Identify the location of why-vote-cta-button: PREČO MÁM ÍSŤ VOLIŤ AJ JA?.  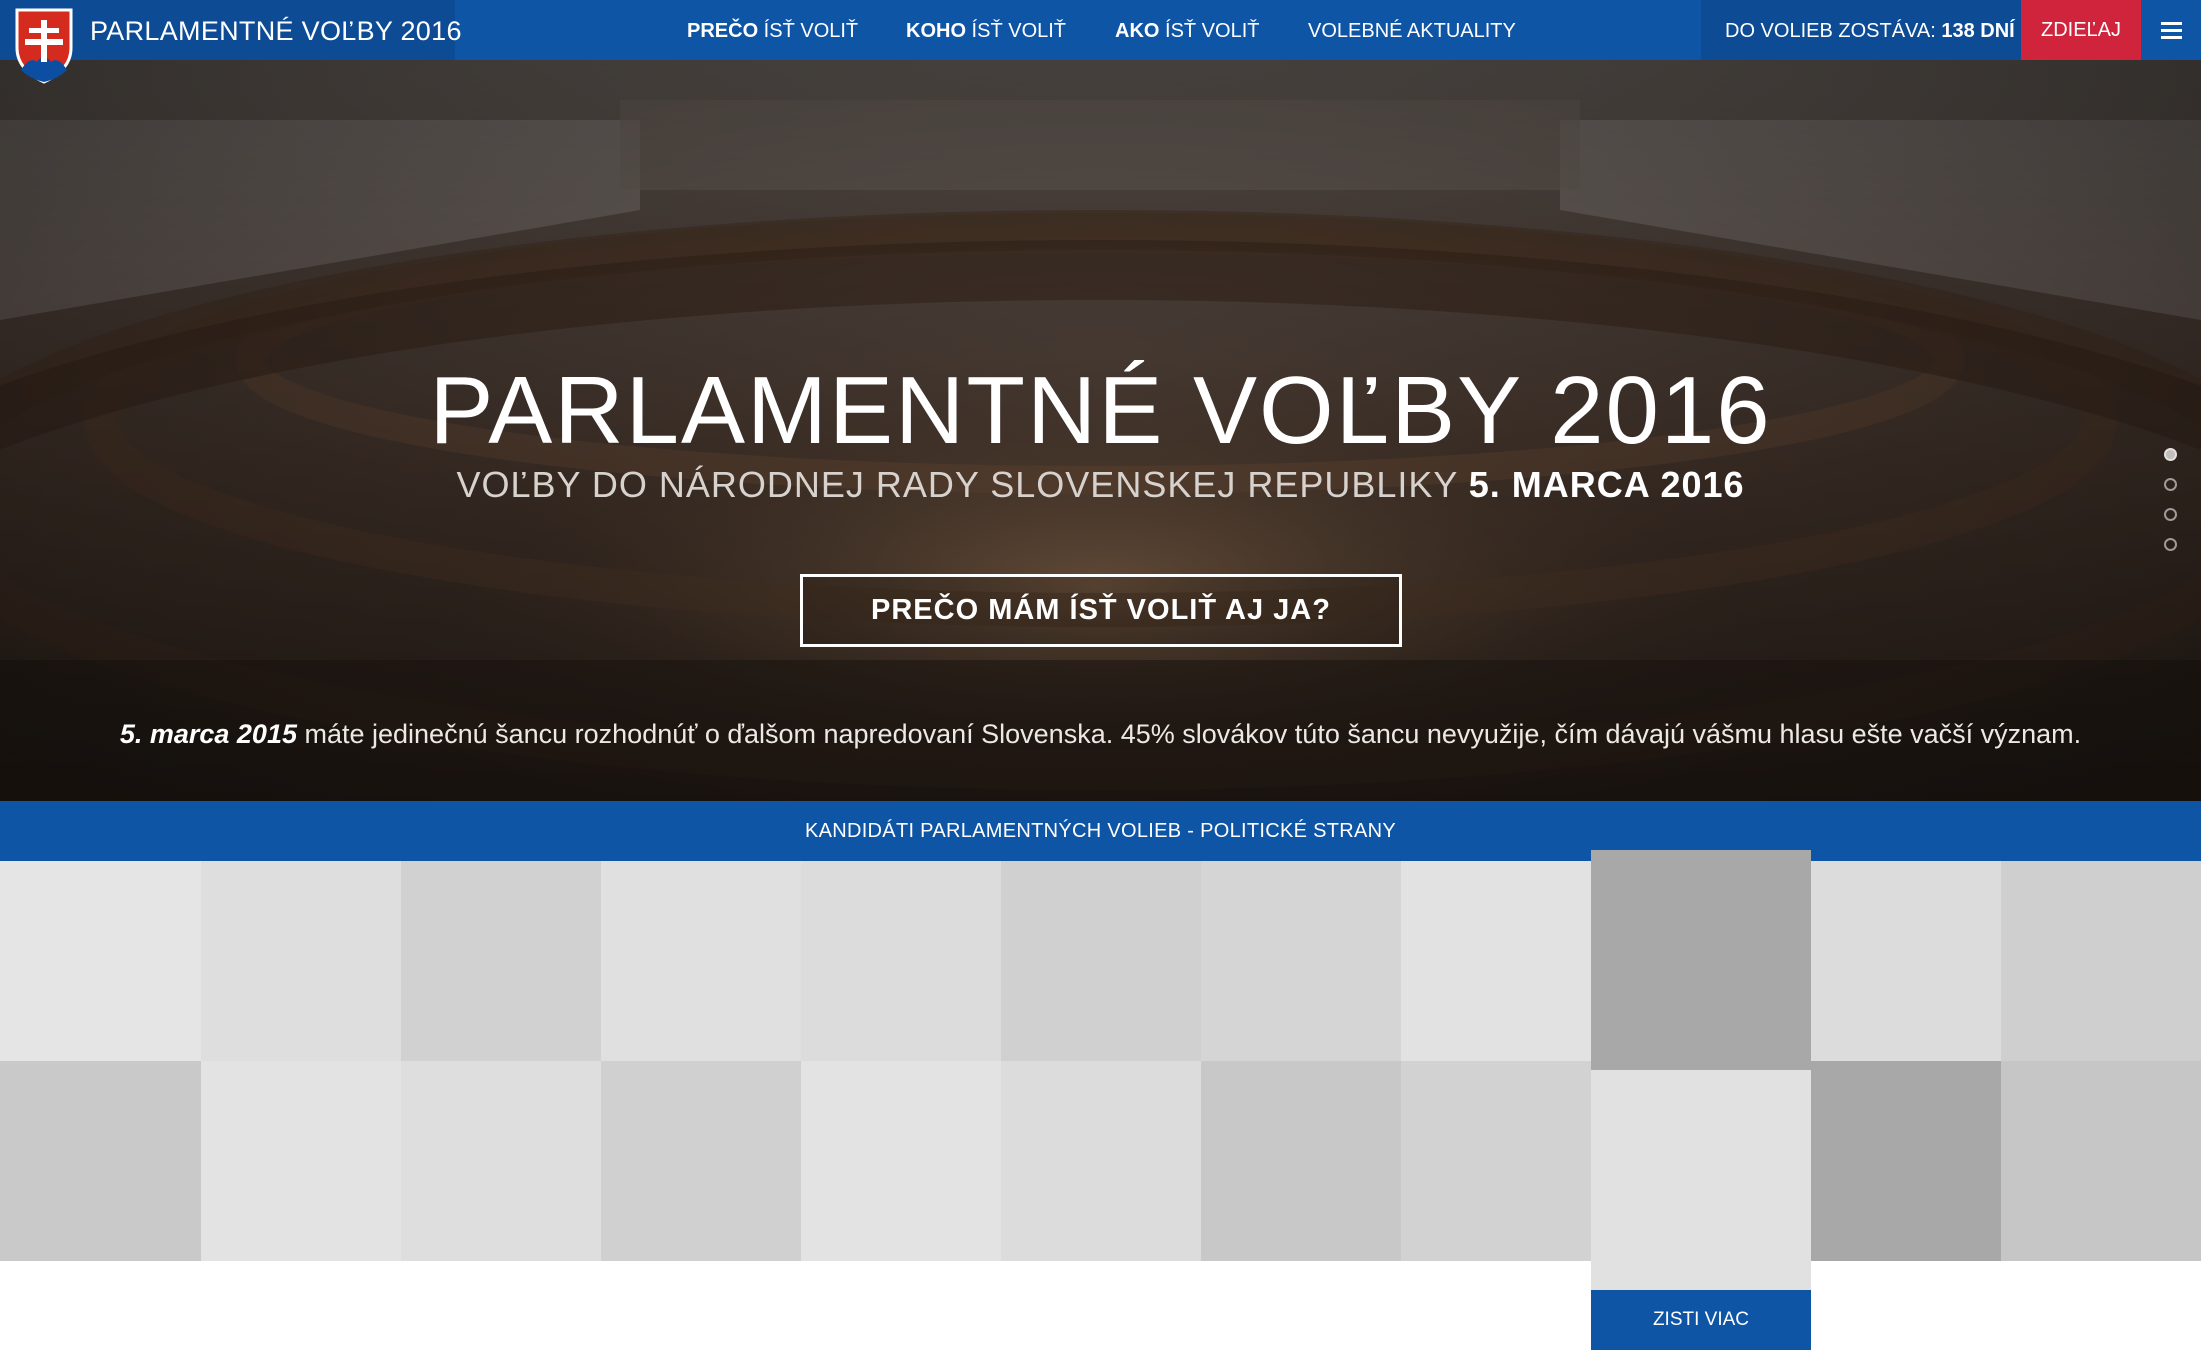
(1101, 610).